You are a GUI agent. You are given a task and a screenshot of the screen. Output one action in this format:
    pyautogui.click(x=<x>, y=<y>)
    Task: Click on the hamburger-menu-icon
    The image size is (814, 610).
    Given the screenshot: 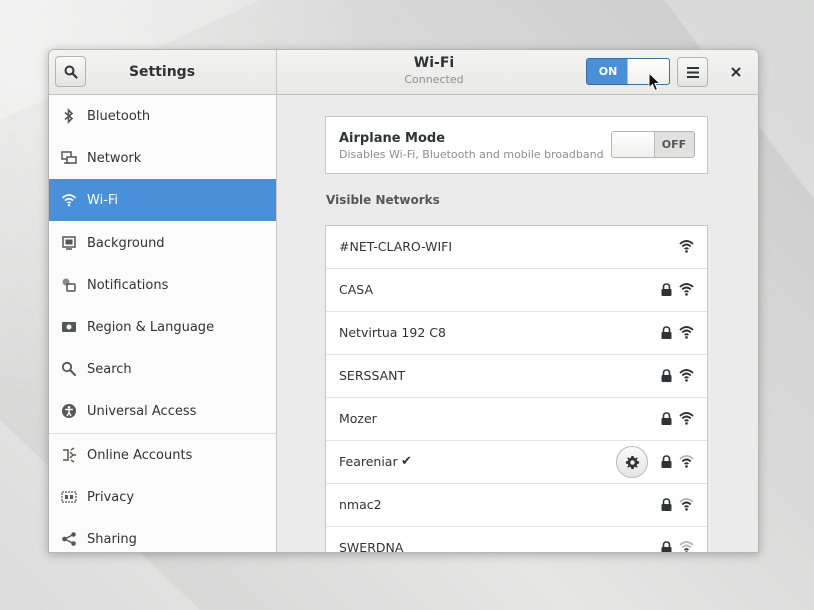 What is the action you would take?
    pyautogui.click(x=692, y=72)
    